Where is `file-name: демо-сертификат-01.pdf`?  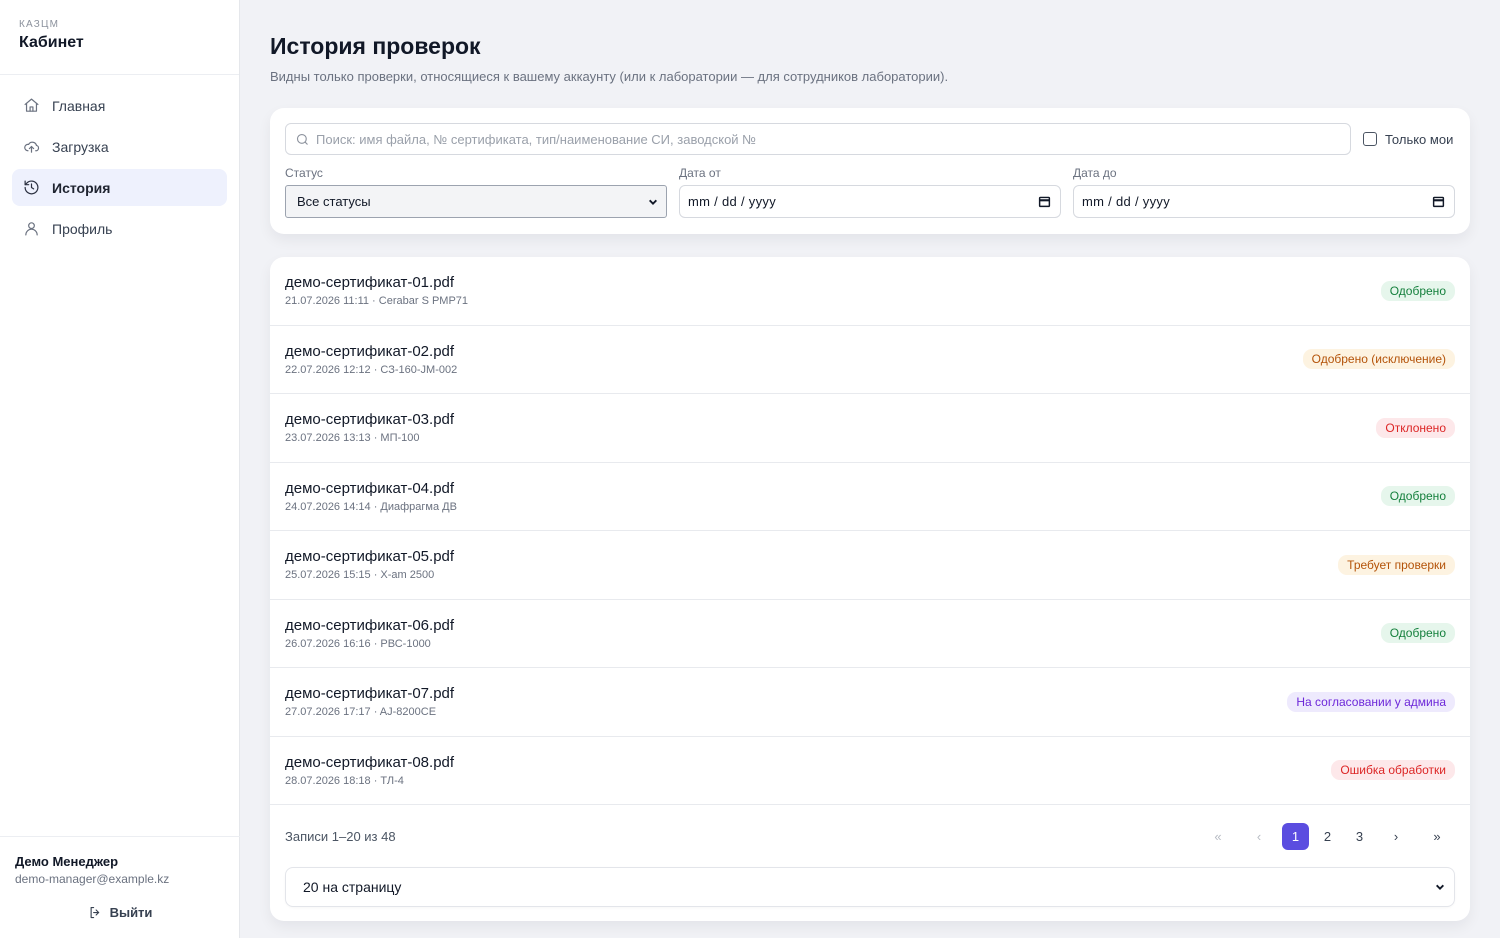
file-name: демо-сертификат-01.pdf is located at coordinates (370, 283).